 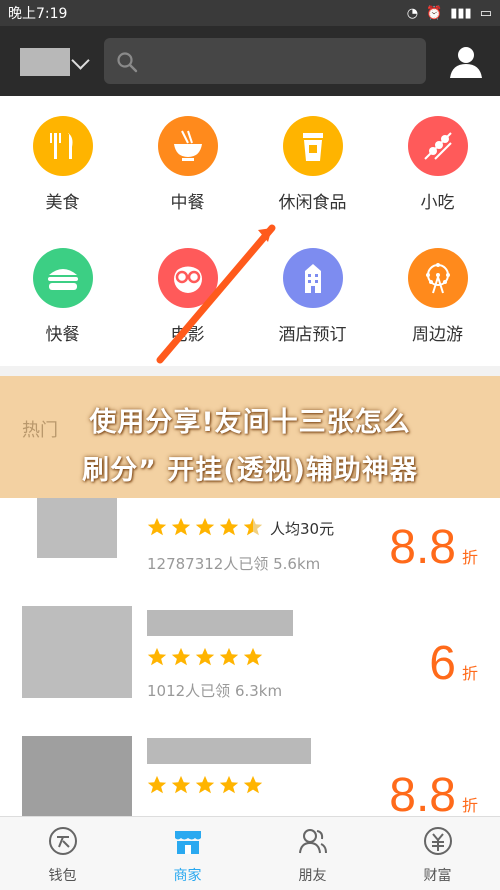 What do you see at coordinates (62, 146) in the screenshot?
I see `fork-knife-icon` at bounding box center [62, 146].